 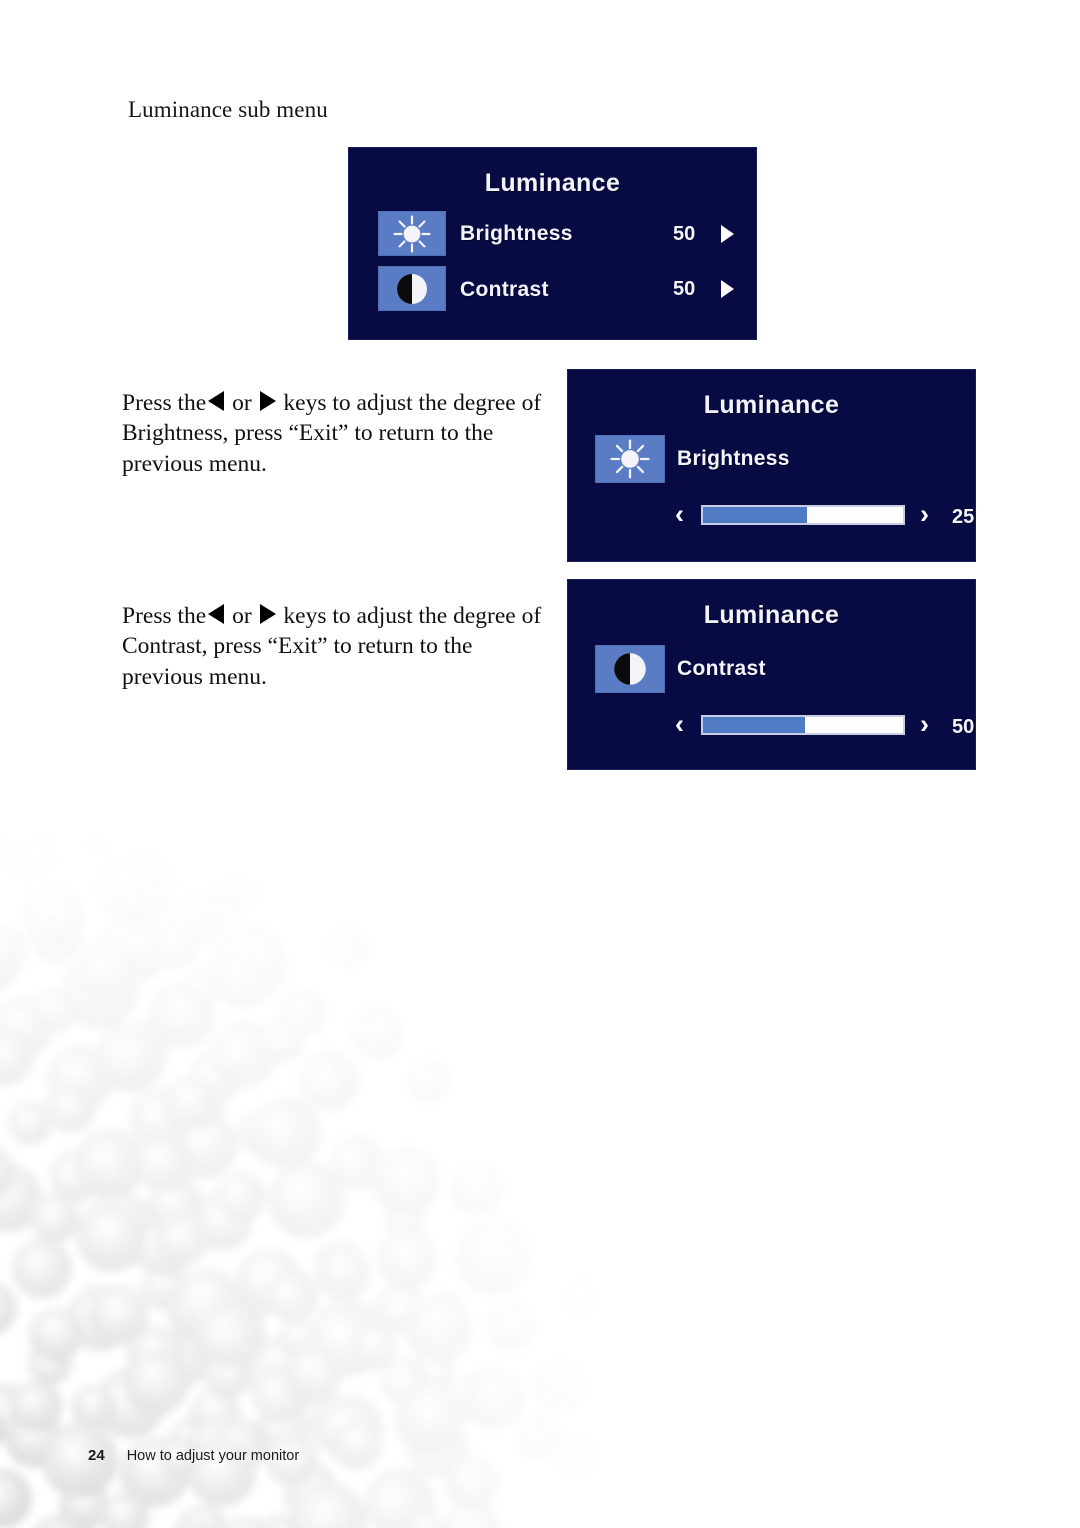 I want to click on osd-panel-label: Brightness, so click(x=733, y=458).